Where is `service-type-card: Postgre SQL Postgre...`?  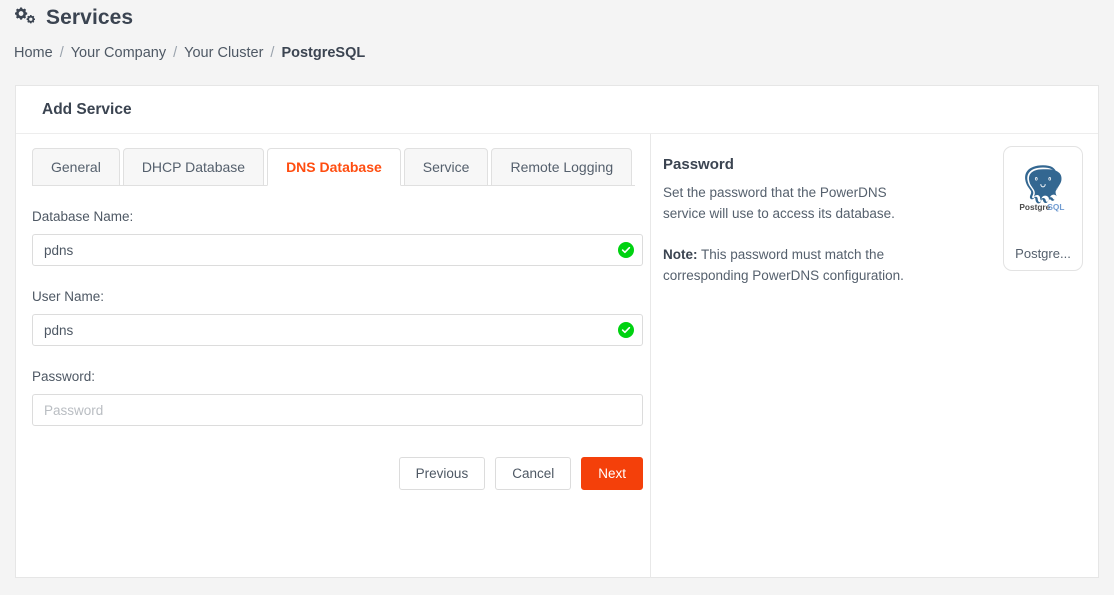 service-type-card: Postgre SQL Postgre... is located at coordinates (1043, 208).